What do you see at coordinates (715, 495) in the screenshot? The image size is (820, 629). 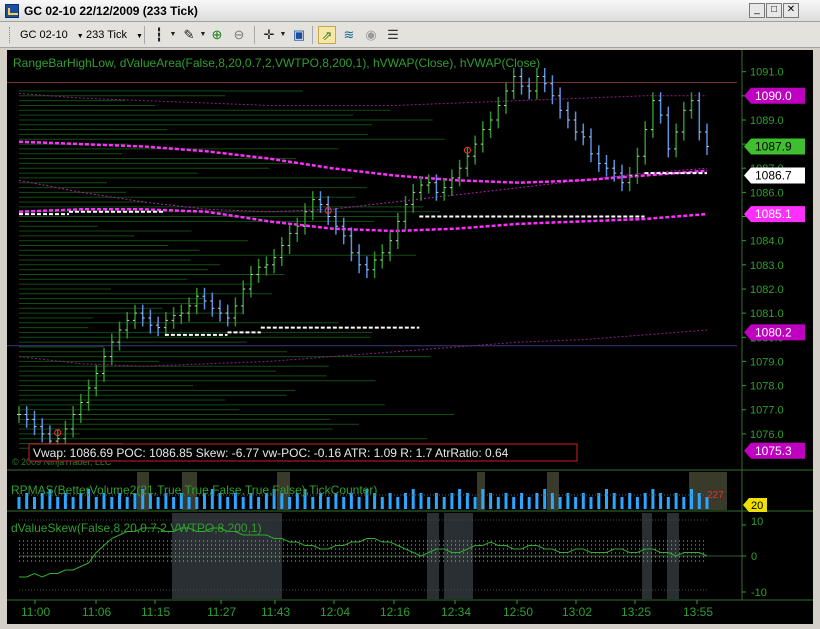 I see `volume-value-label: 227` at bounding box center [715, 495].